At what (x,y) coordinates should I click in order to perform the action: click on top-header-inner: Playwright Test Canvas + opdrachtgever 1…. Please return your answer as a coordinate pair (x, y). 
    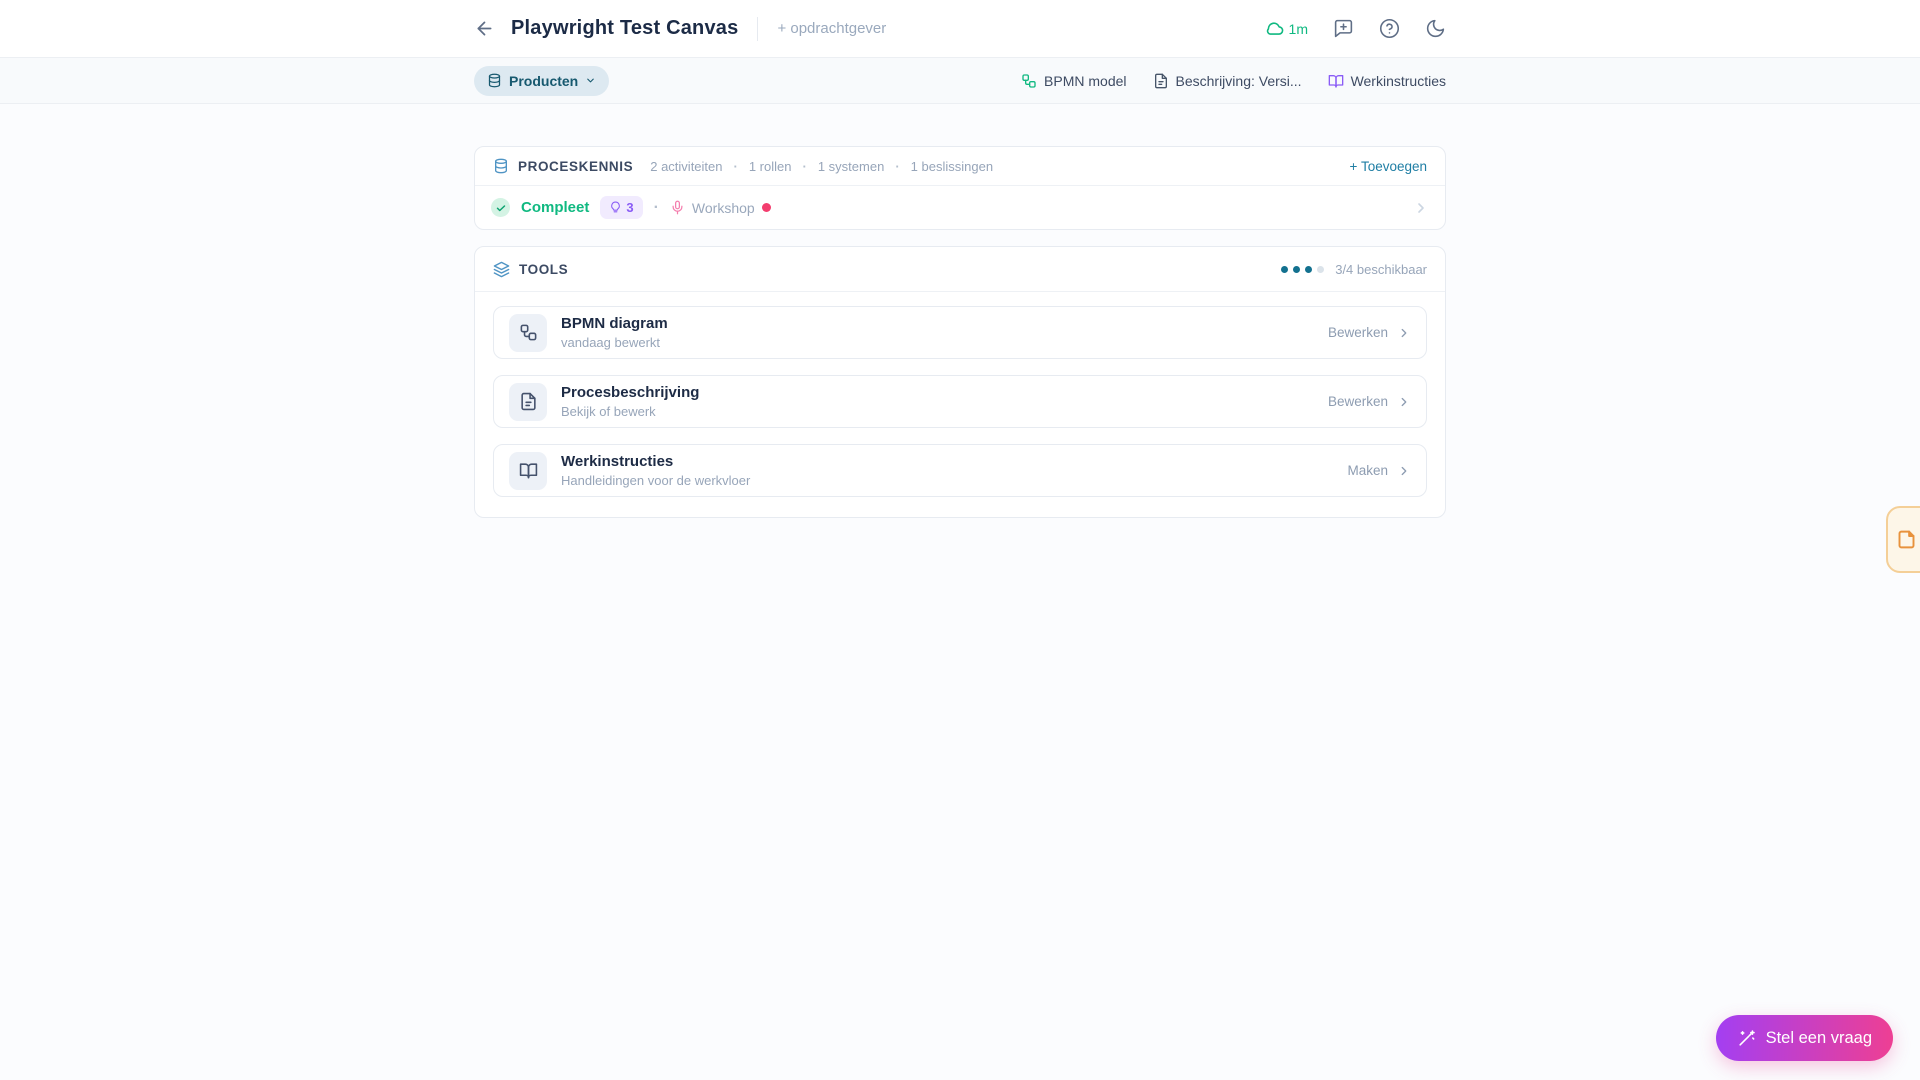
    Looking at the image, I should click on (960, 28).